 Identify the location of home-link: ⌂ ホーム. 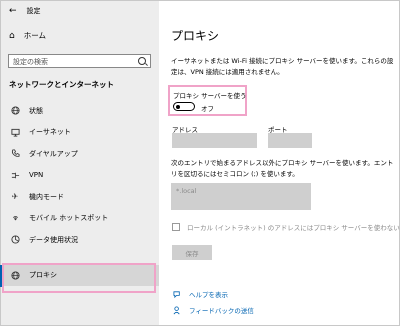
(27, 35).